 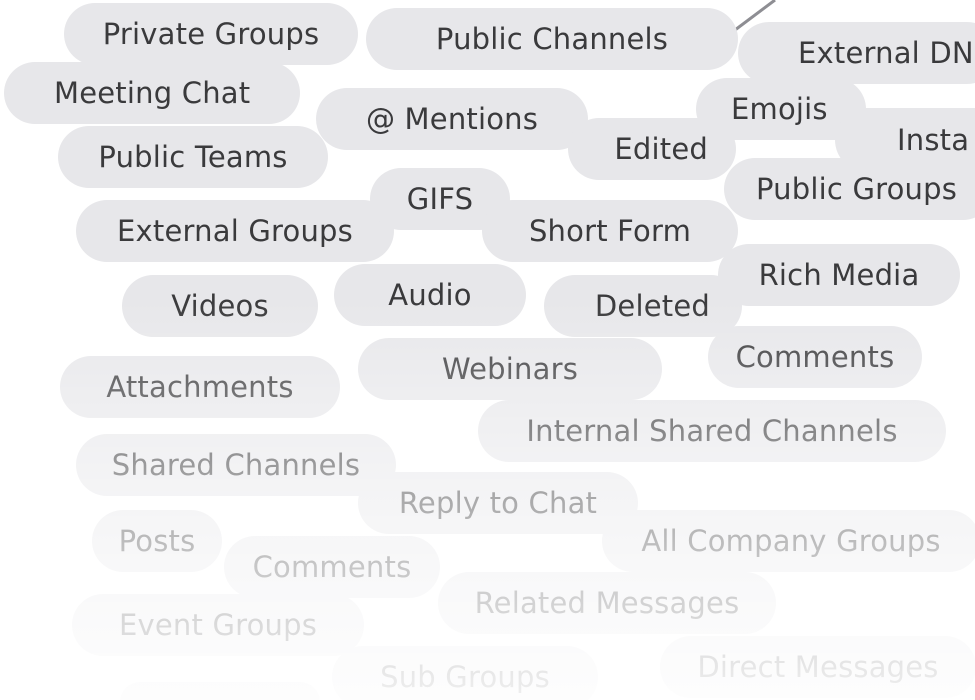 I want to click on tag-partial-bottom, so click(x=220, y=691).